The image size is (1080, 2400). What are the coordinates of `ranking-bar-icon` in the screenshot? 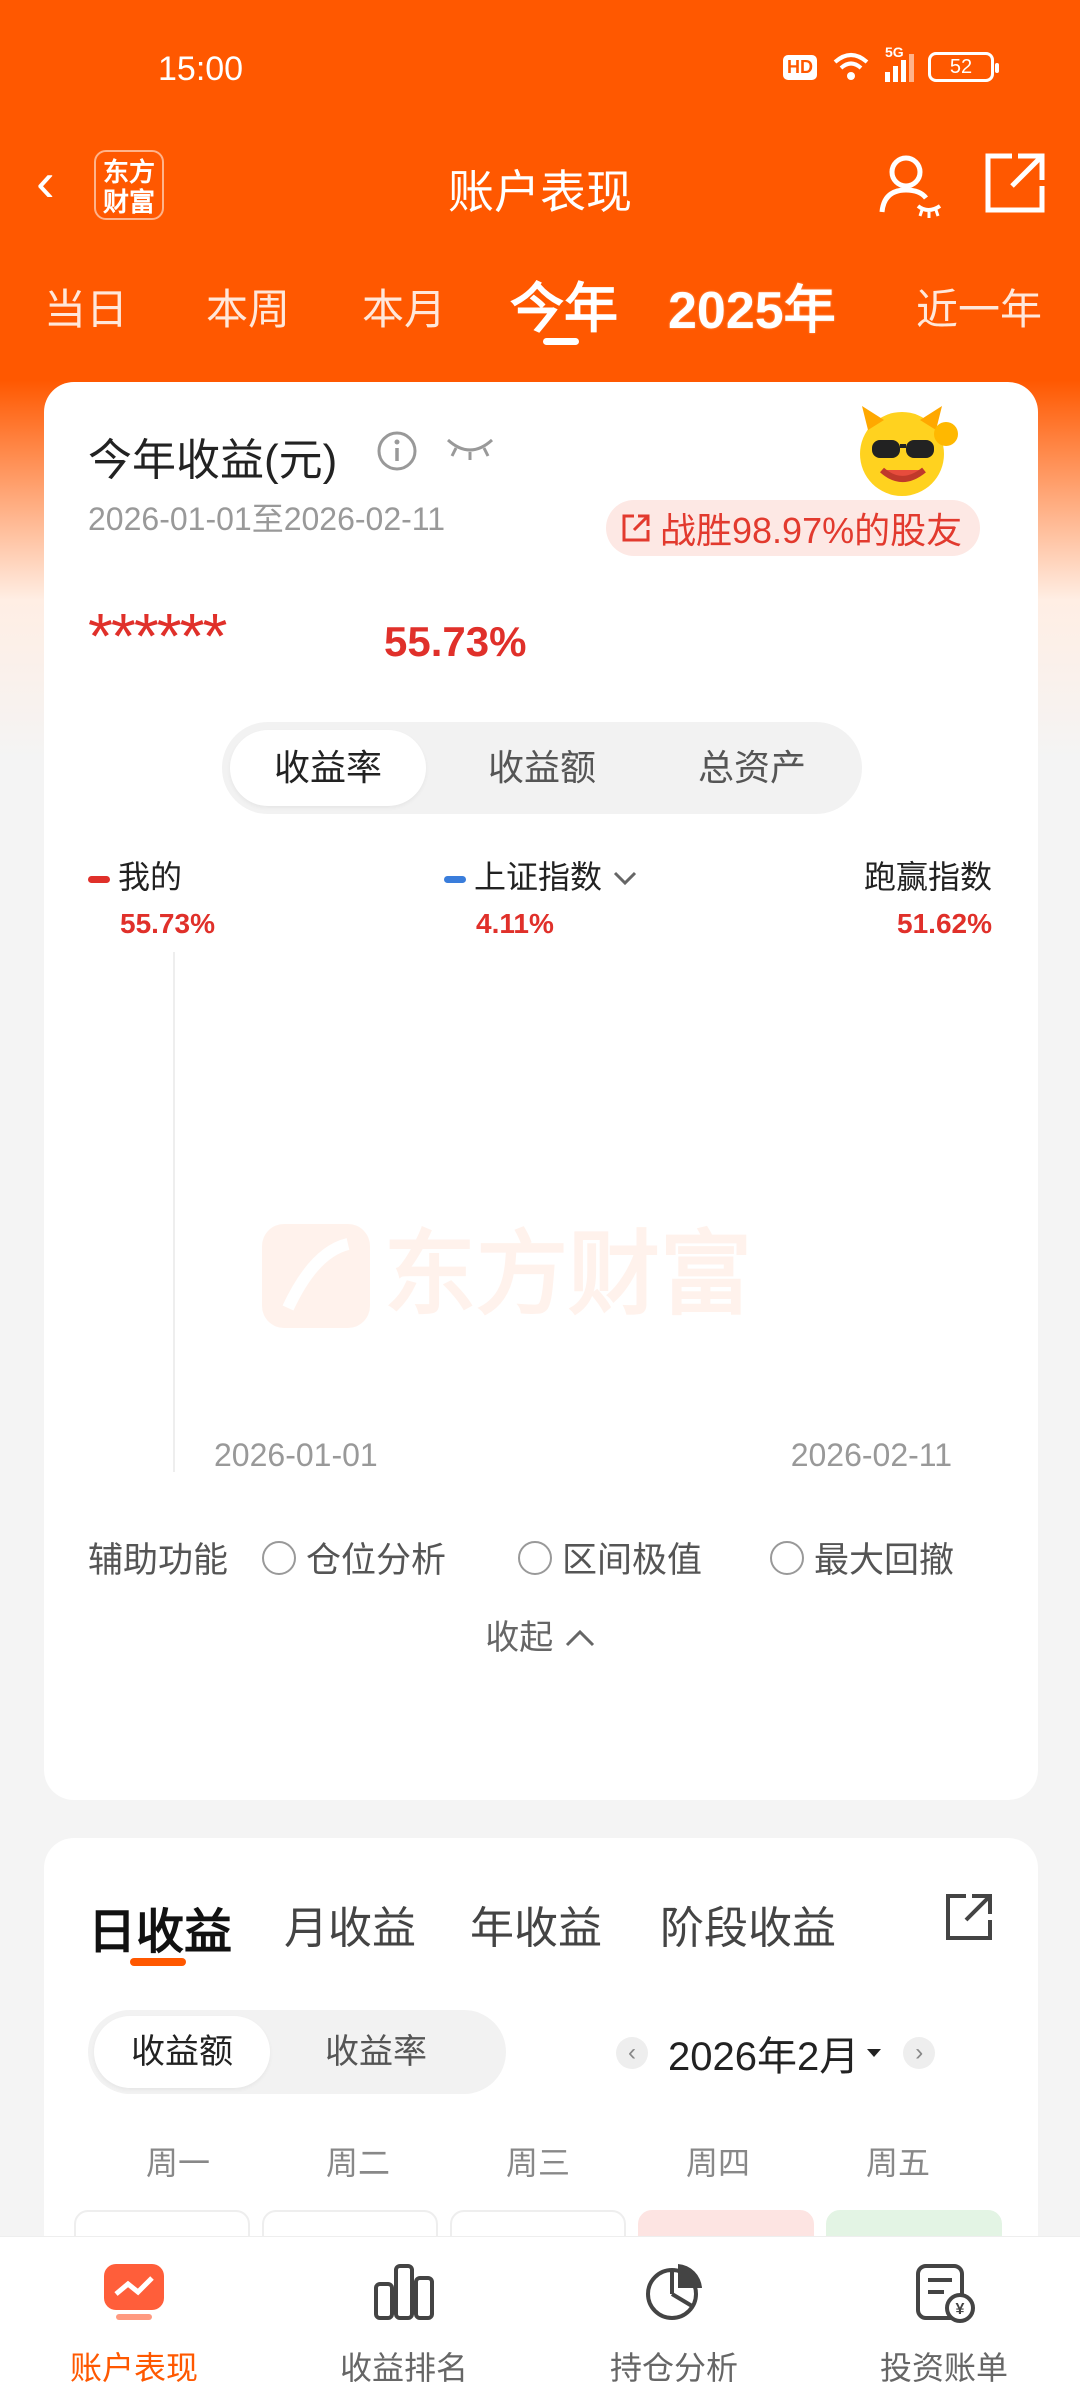 It's located at (404, 2292).